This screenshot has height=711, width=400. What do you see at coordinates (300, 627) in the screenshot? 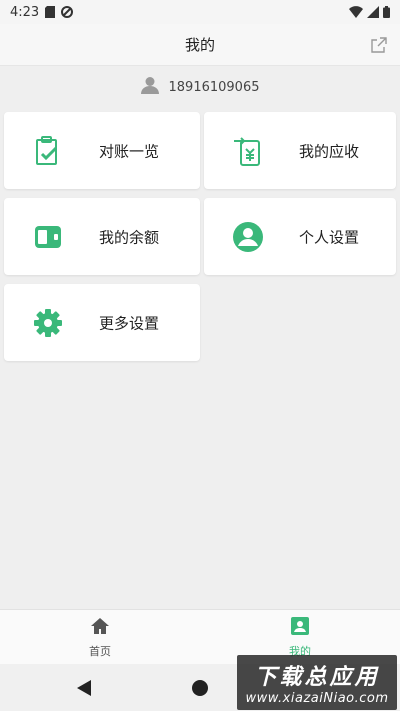
I see `profile-icon` at bounding box center [300, 627].